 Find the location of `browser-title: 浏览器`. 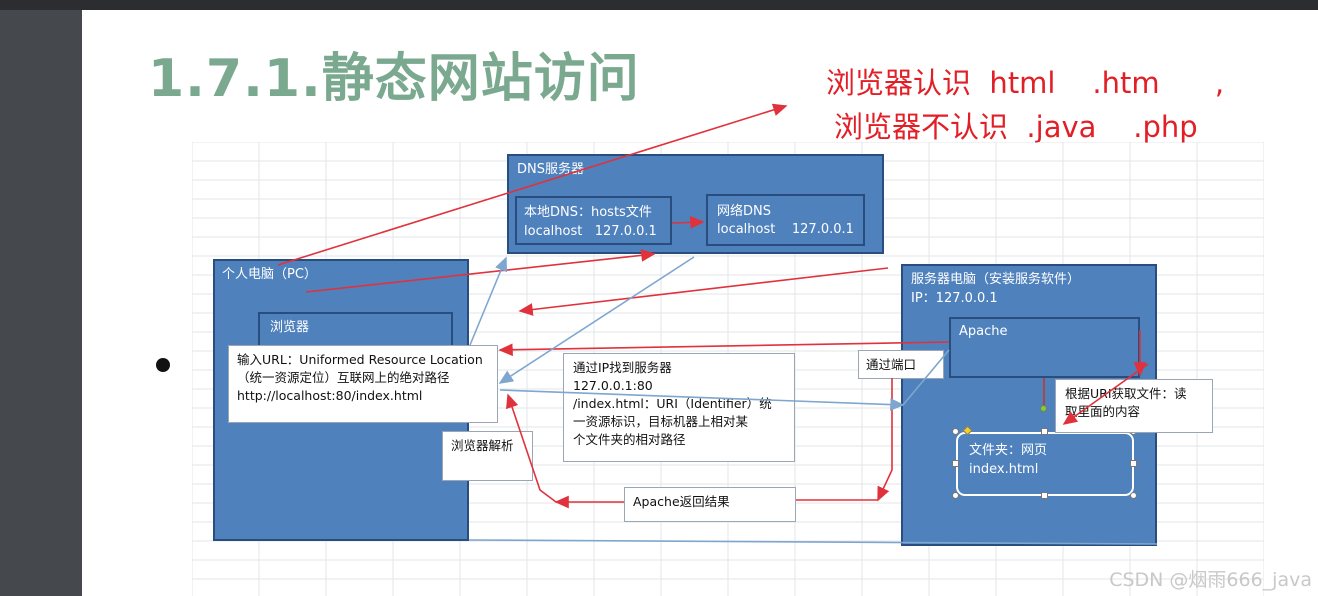

browser-title: 浏览器 is located at coordinates (290, 327).